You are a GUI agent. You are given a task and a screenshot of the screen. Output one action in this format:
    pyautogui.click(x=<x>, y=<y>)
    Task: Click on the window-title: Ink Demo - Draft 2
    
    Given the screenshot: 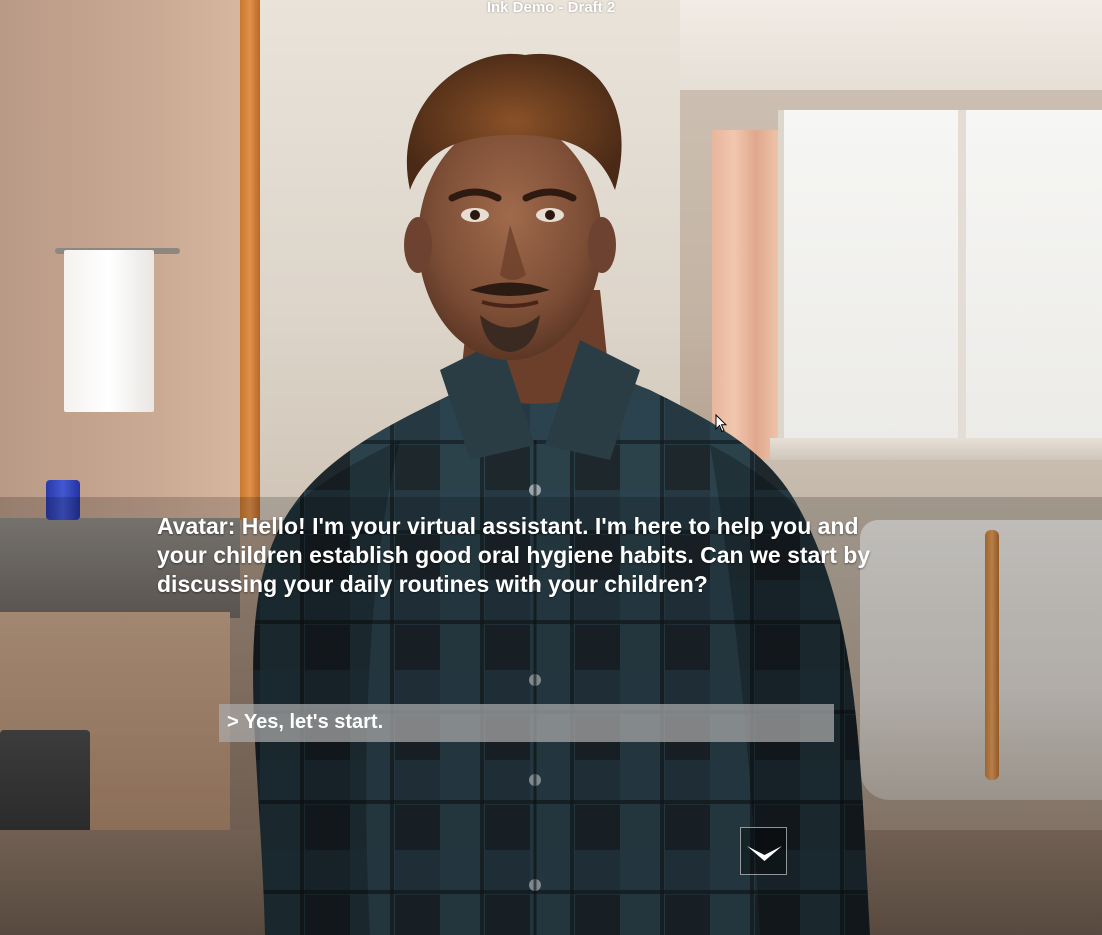 What is the action you would take?
    pyautogui.click(x=551, y=8)
    